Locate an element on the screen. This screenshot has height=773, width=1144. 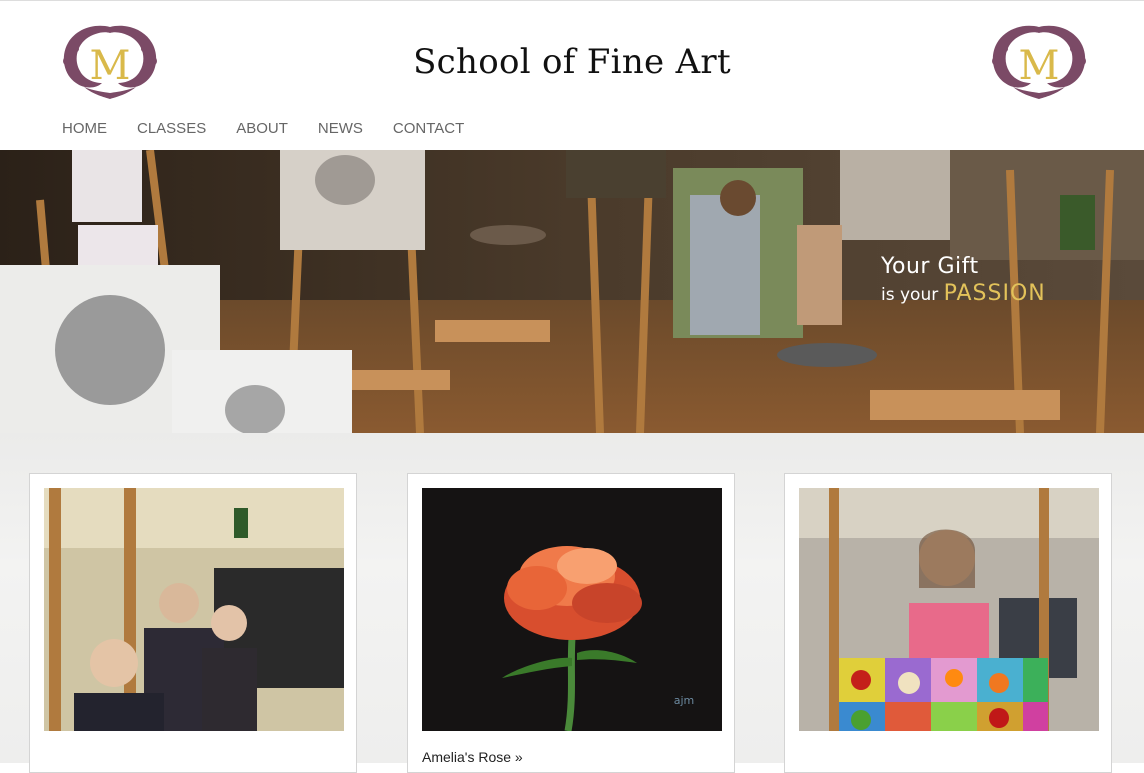
monogram-logo-right: M is located at coordinates (1039, 61).